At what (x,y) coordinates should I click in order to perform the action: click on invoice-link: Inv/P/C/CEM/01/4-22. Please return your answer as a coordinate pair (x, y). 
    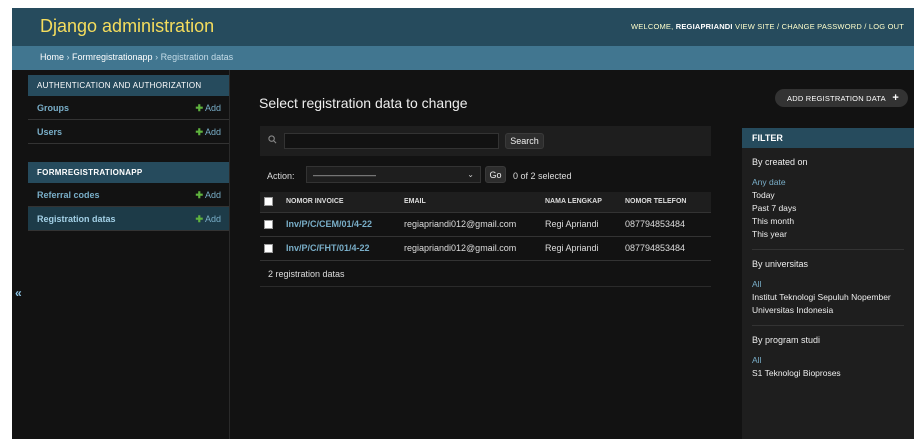
    Looking at the image, I should click on (341, 224).